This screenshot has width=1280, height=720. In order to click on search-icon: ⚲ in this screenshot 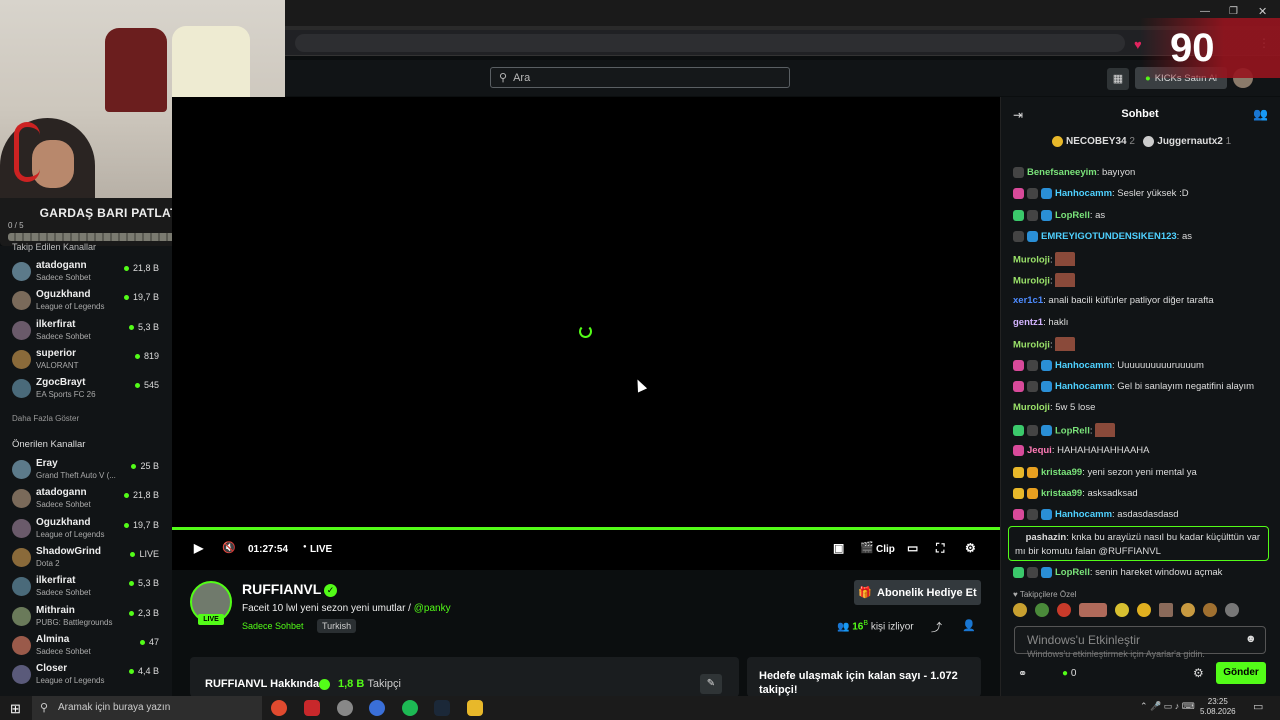, I will do `click(503, 78)`.